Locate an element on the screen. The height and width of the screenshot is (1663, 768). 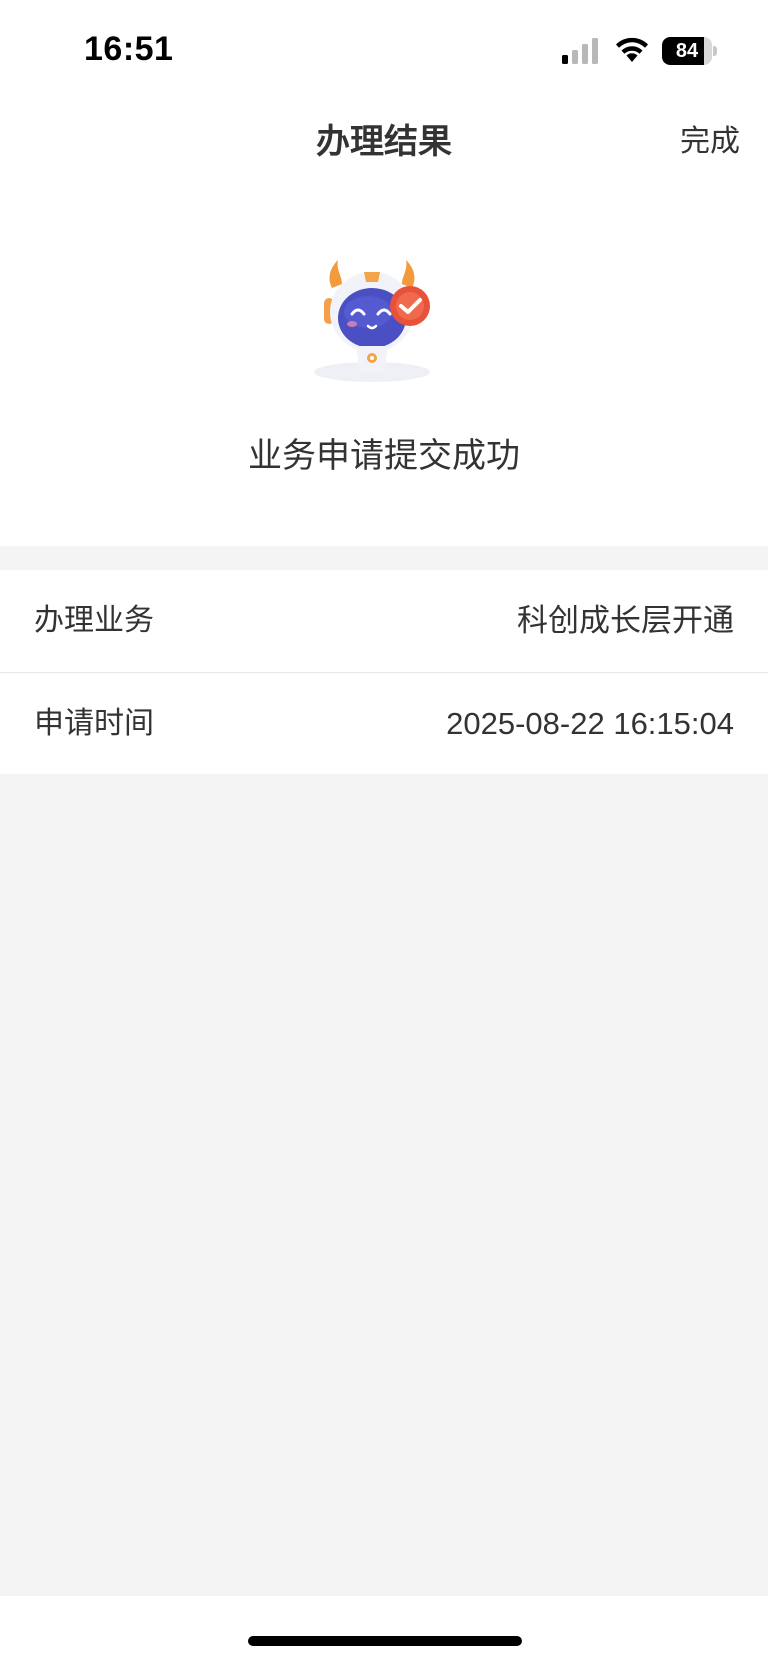
nav-bar: 办理结果 完成 is located at coordinates (384, 142).